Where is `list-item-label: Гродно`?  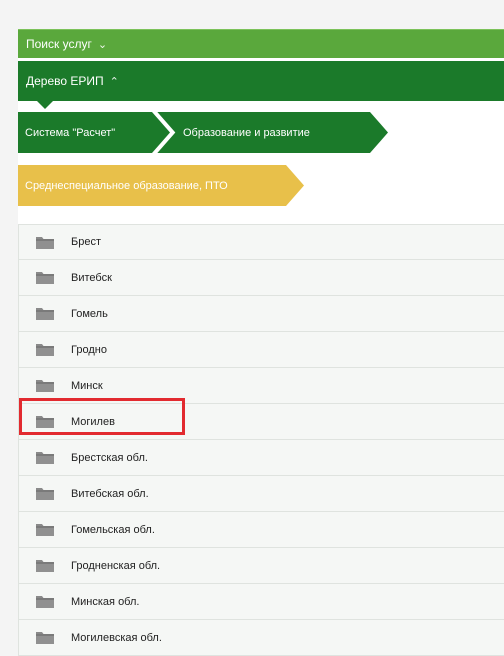 list-item-label: Гродно is located at coordinates (89, 349).